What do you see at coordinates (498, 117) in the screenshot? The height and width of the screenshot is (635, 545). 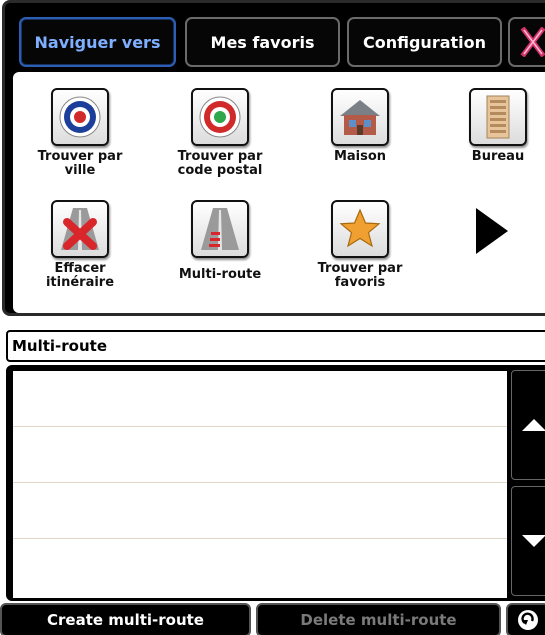 I see `office-building-icon` at bounding box center [498, 117].